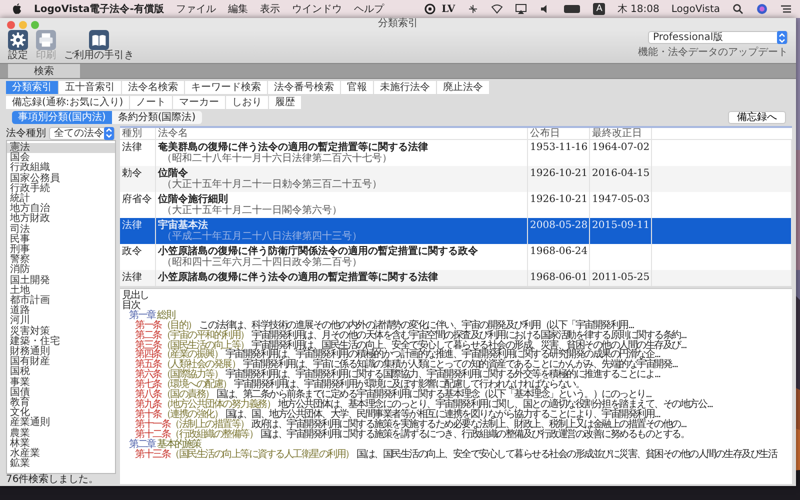  What do you see at coordinates (135, 296) in the screenshot?
I see `toc-heading: 見出し` at bounding box center [135, 296].